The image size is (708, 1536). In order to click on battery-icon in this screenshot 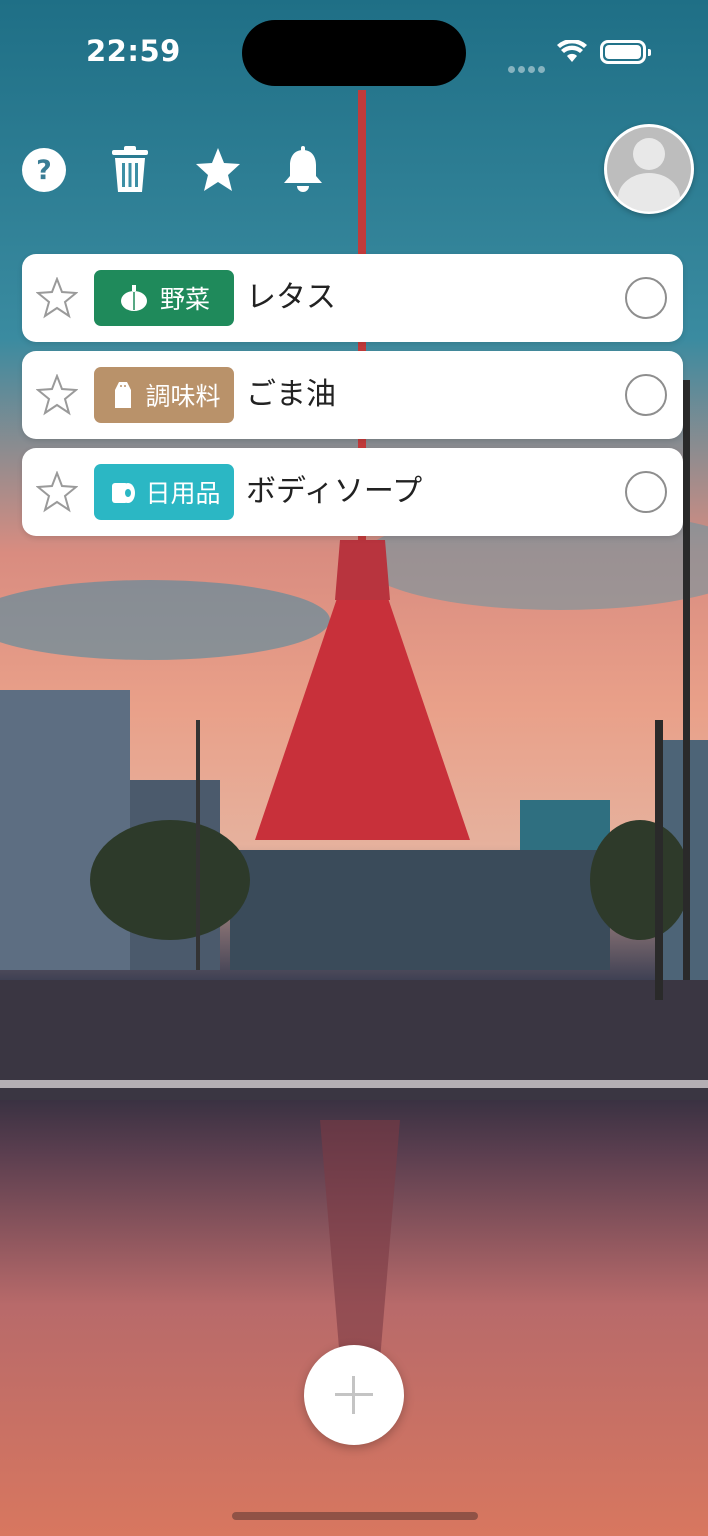, I will do `click(625, 52)`.